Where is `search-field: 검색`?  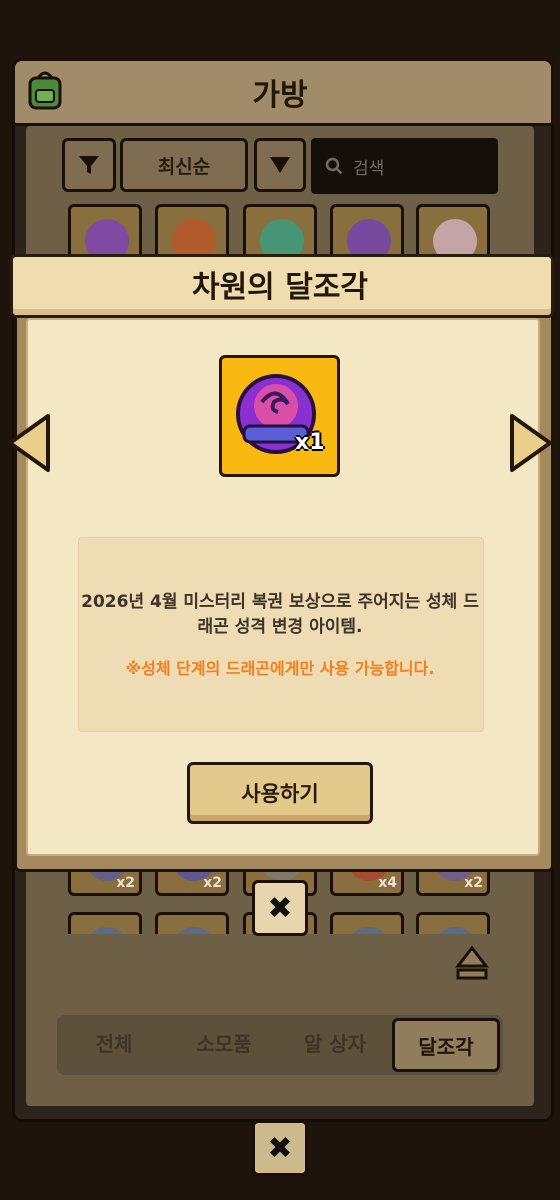
search-field: 검색 is located at coordinates (404, 166).